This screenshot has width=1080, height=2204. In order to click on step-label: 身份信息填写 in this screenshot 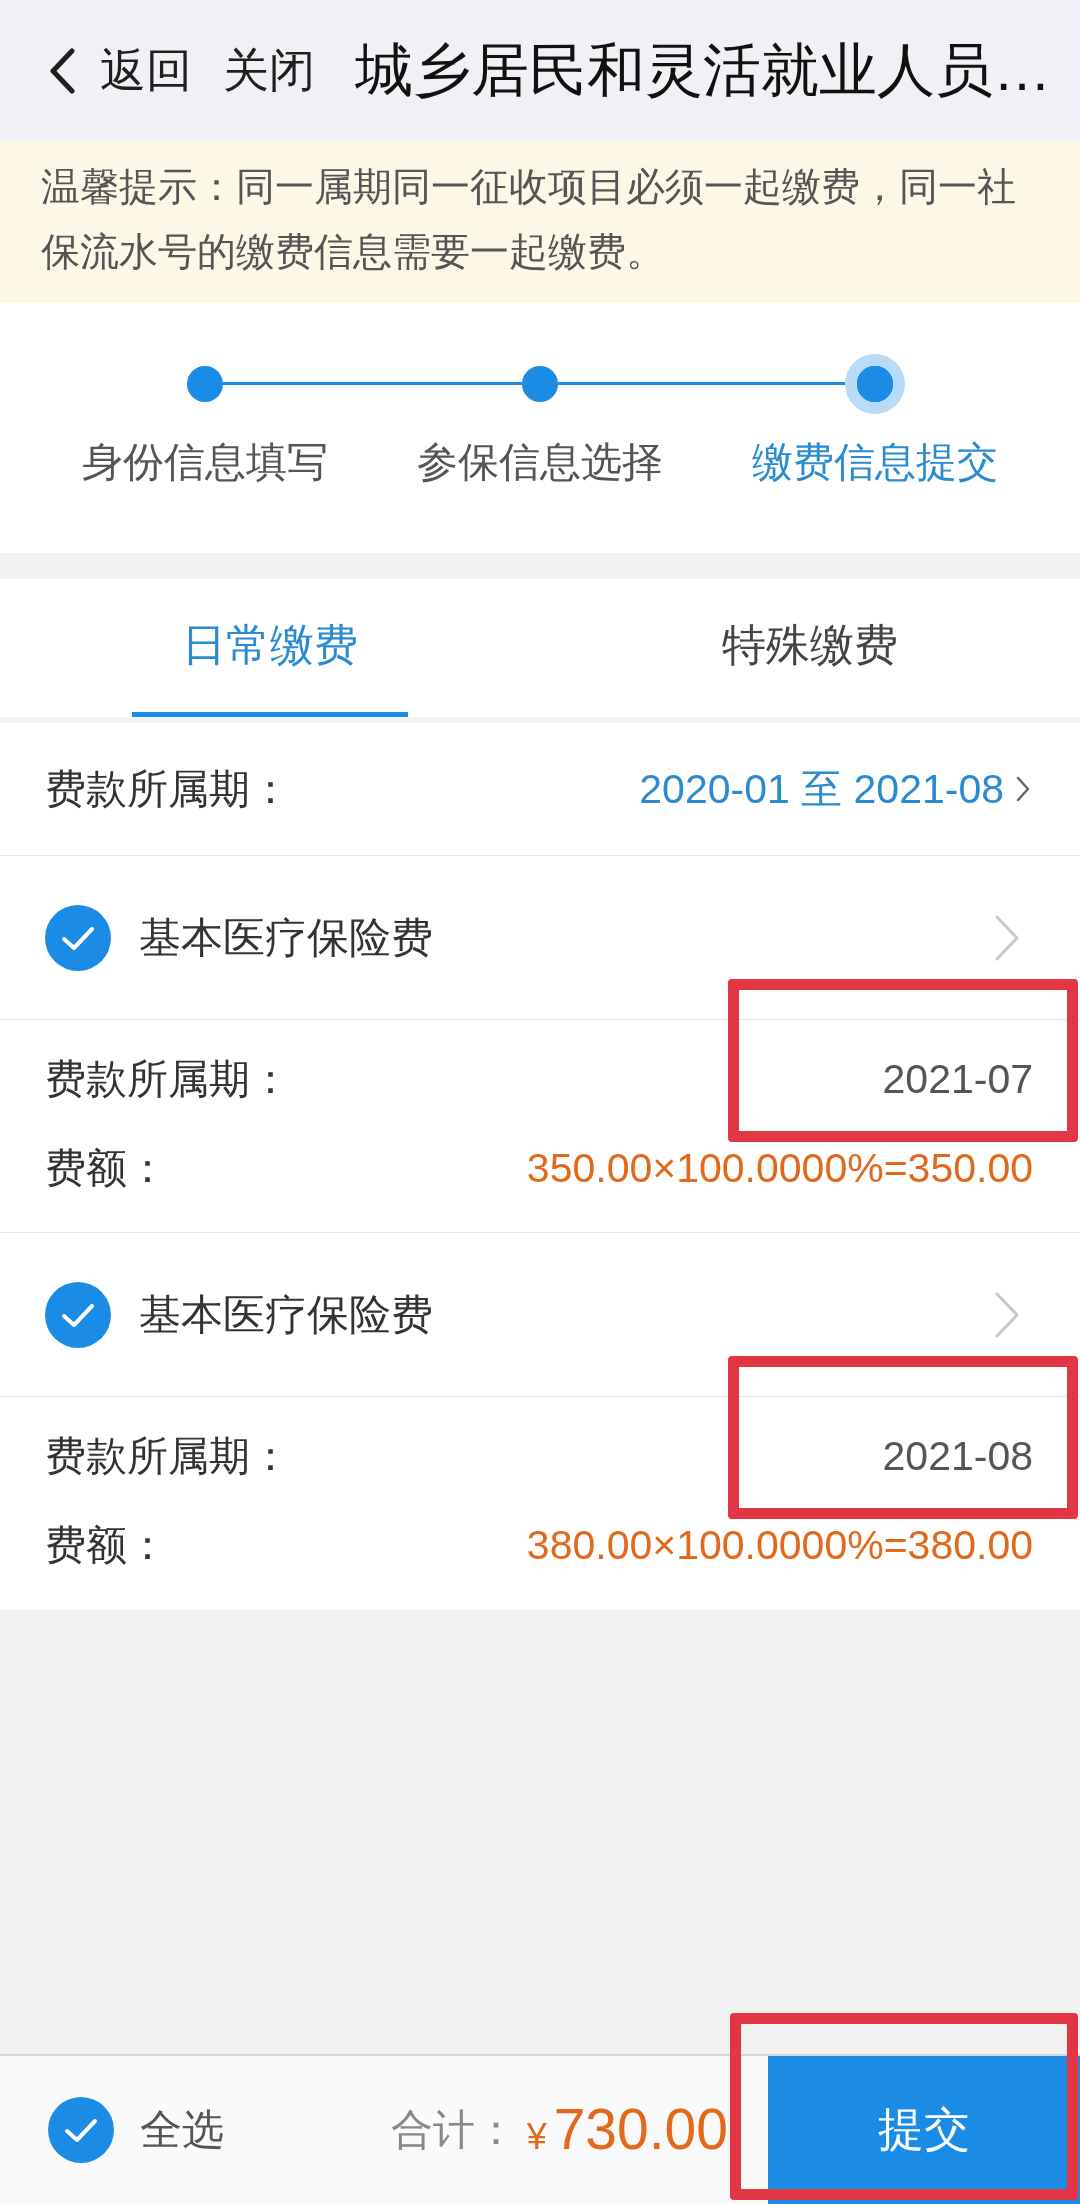, I will do `click(204, 462)`.